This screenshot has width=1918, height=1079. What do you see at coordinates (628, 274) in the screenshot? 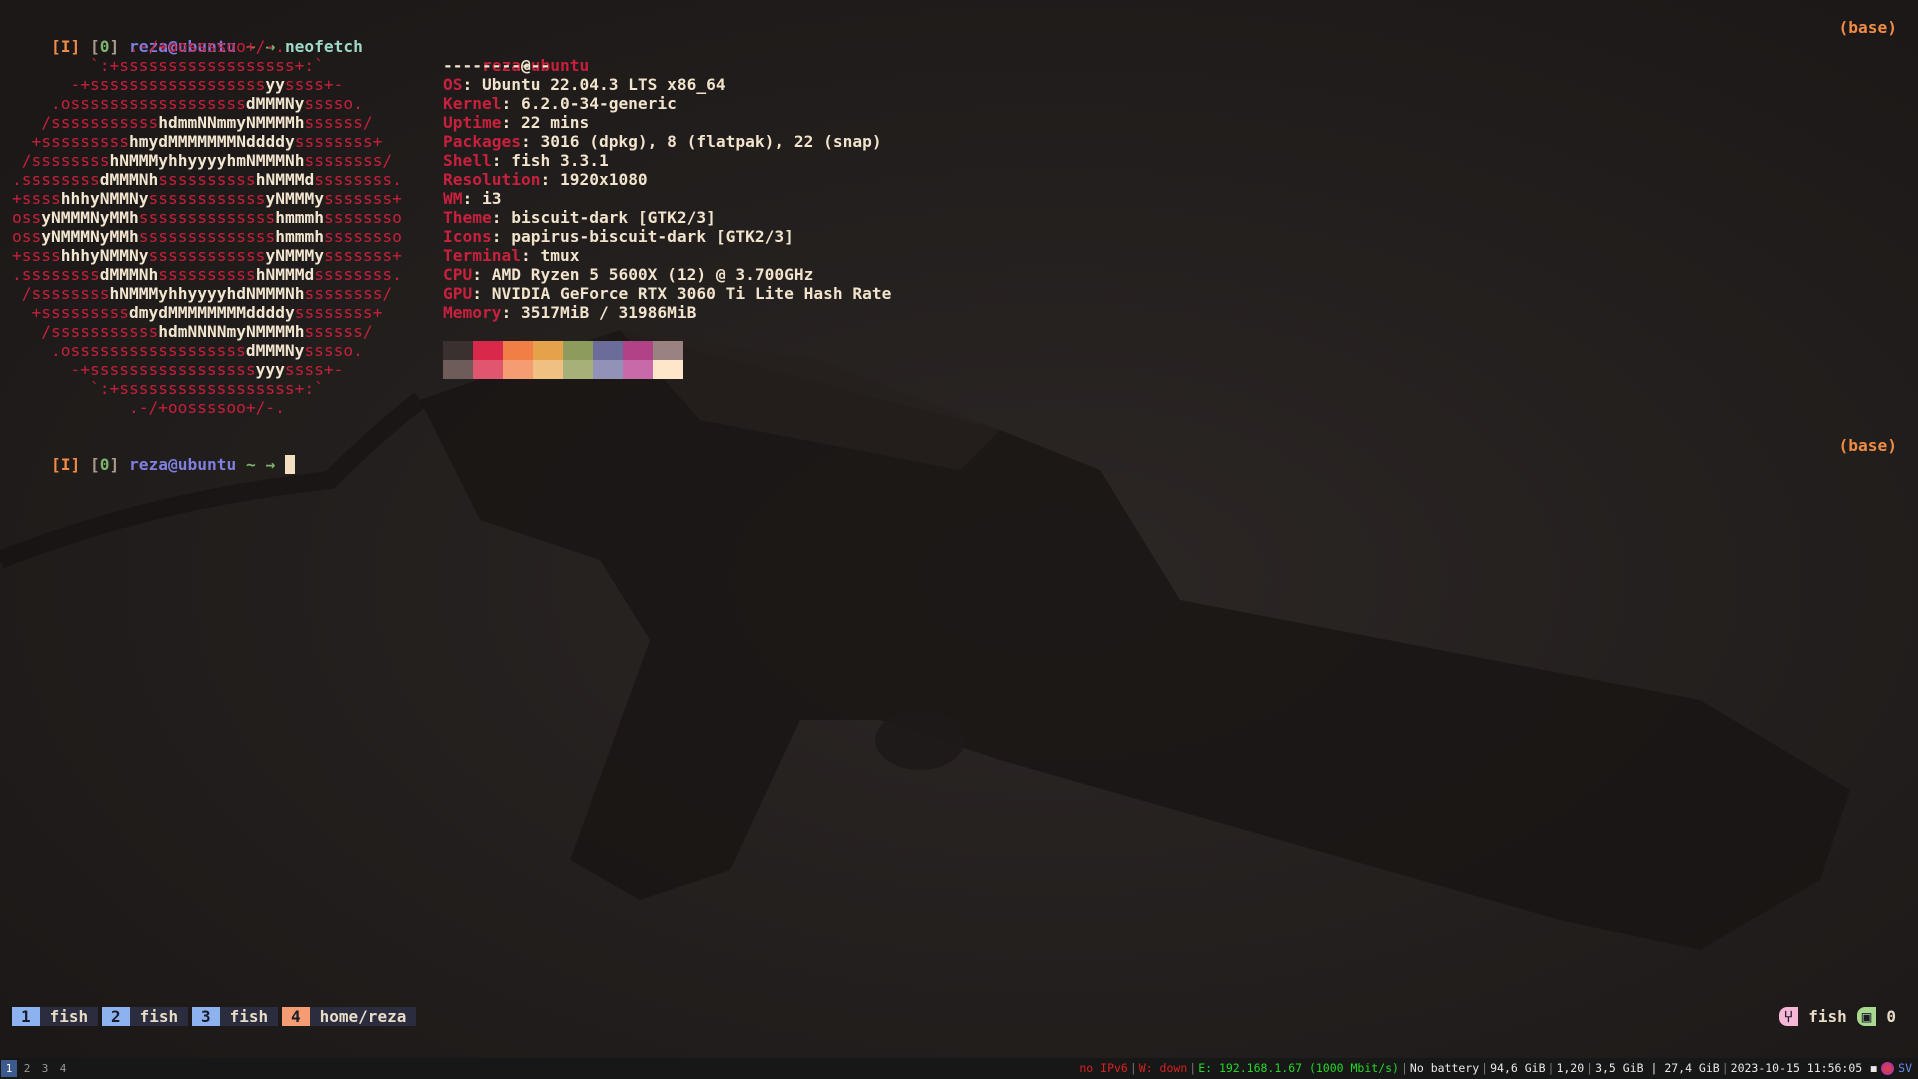
I see `info-row: CPU: AMD Ryzen 5 5600X (12) @ 3.700GHz` at bounding box center [628, 274].